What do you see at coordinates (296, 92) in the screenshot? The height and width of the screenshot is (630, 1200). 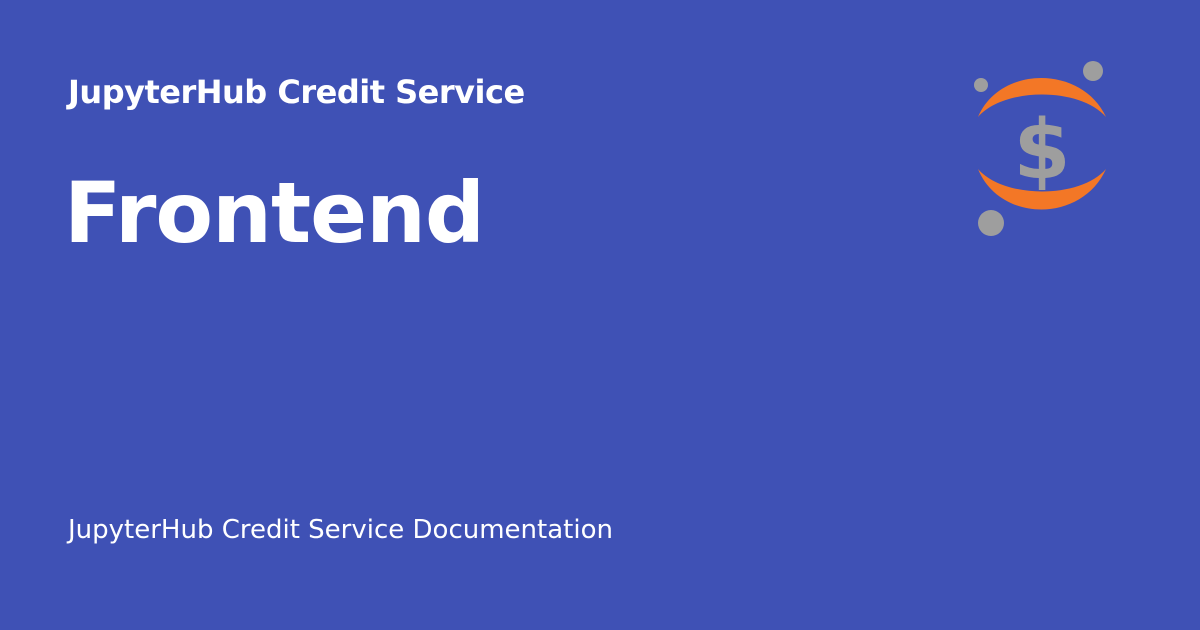 I see `site-name: JupyterHub Credit Service` at bounding box center [296, 92].